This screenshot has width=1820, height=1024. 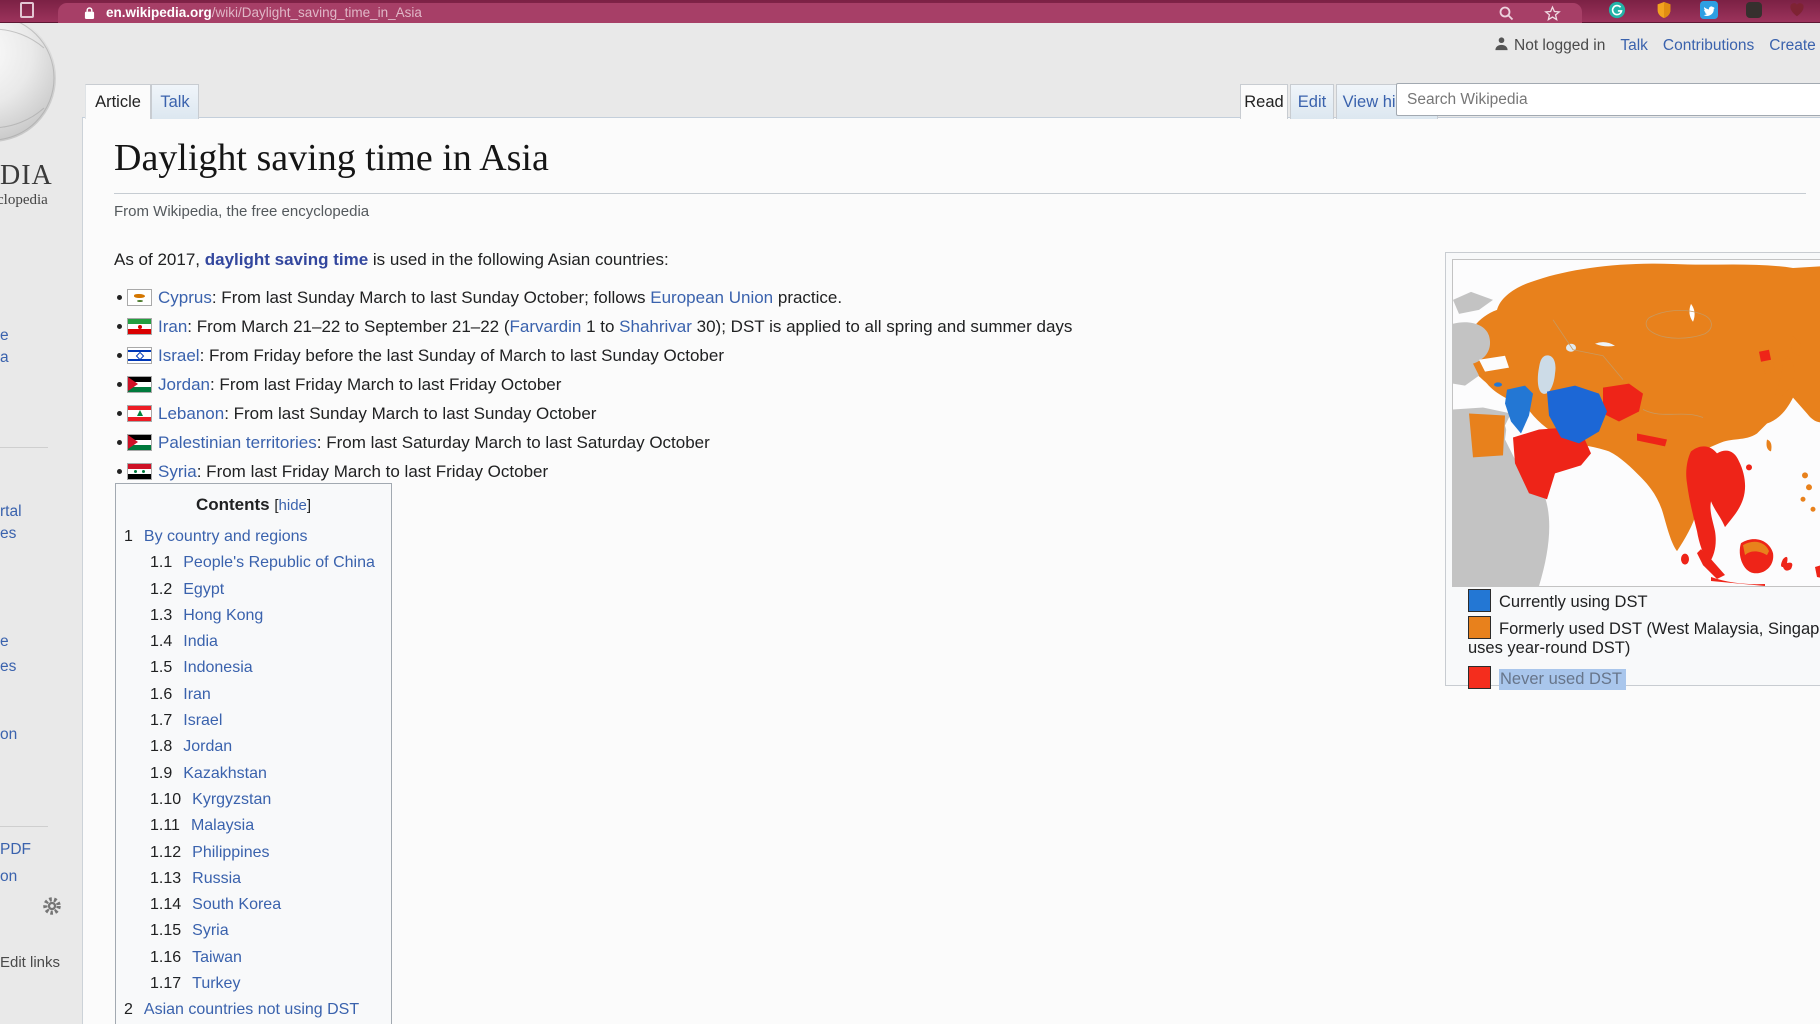 I want to click on toc-item: 1.1 People's Republic of China, so click(x=253, y=563).